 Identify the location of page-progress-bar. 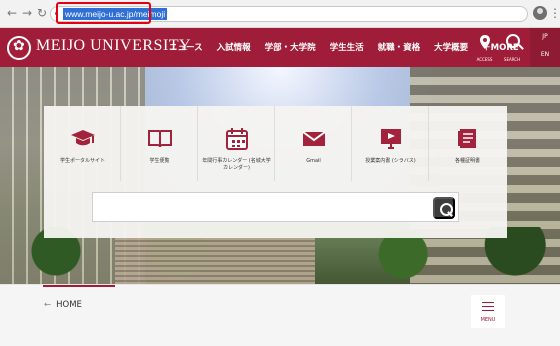
(79, 286).